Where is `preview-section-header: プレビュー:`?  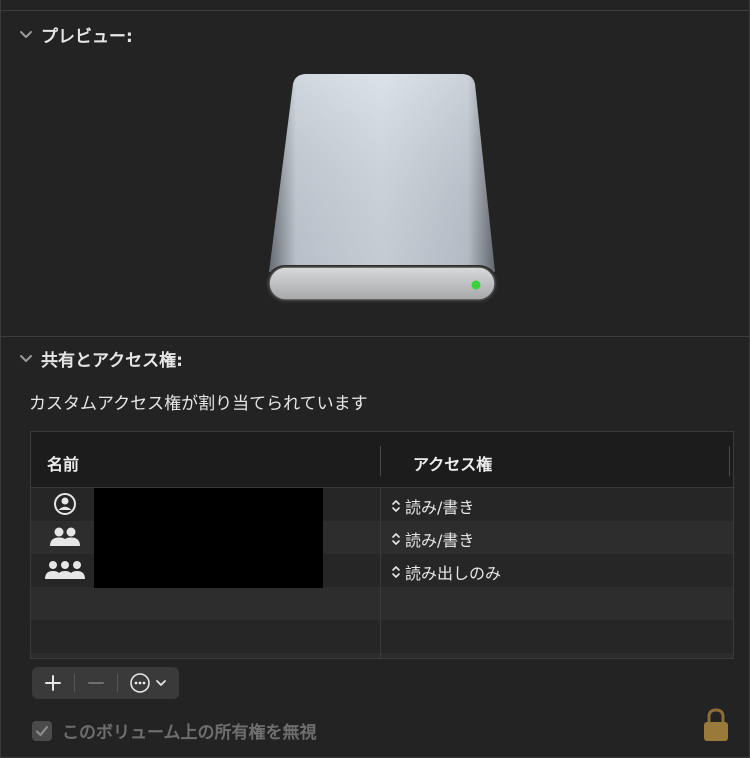 preview-section-header: プレビュー: is located at coordinates (76, 34).